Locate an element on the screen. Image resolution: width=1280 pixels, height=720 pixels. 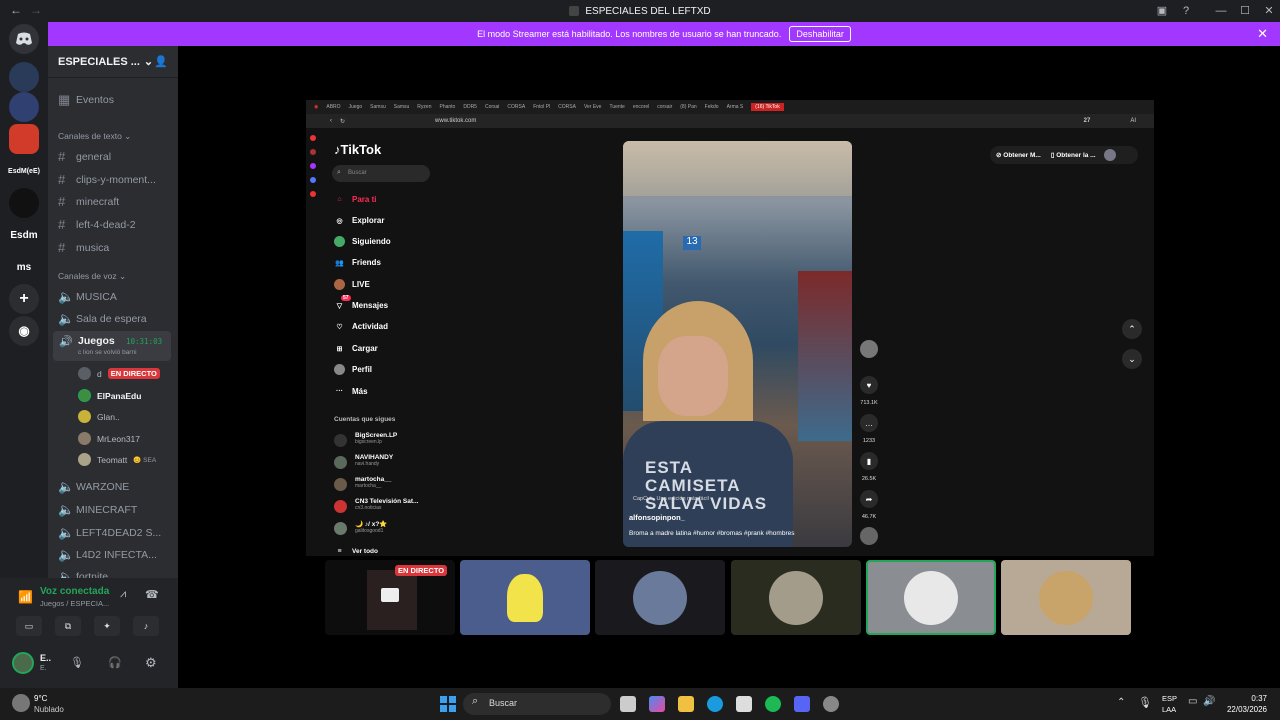
bookmark-icon: ▮ is located at coordinates (869, 461).